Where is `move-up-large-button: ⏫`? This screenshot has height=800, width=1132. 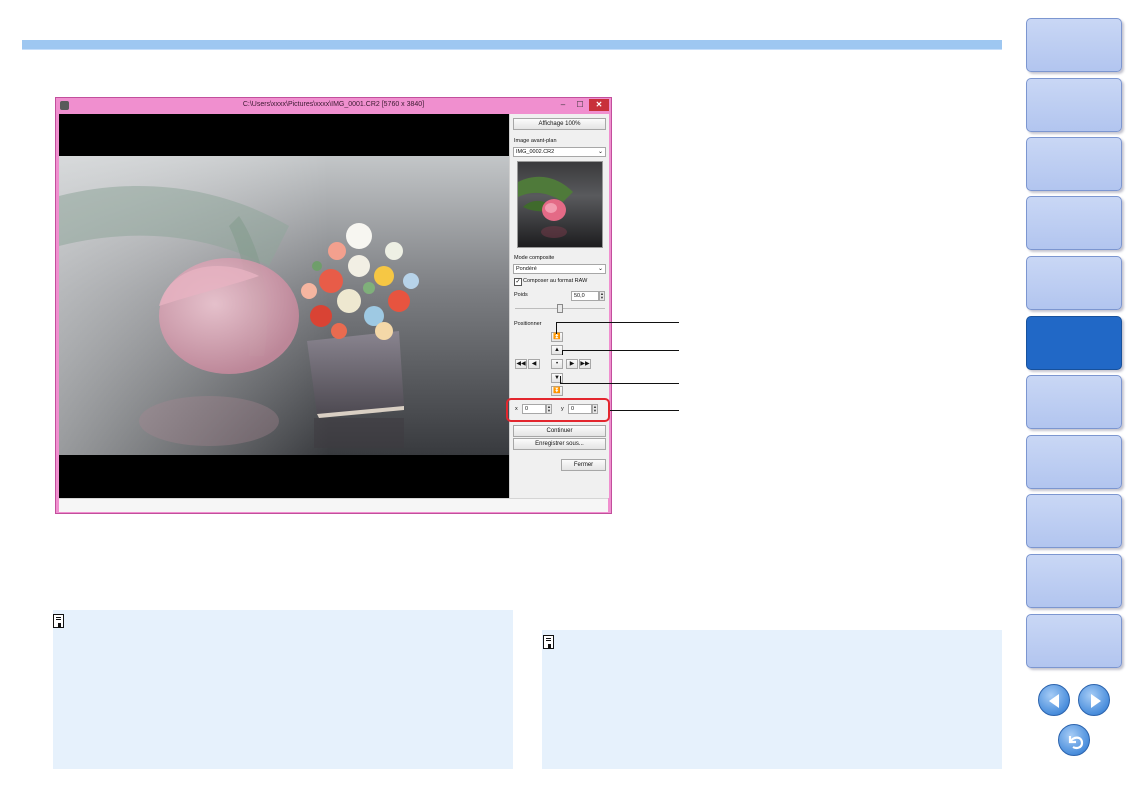 move-up-large-button: ⏫ is located at coordinates (557, 337).